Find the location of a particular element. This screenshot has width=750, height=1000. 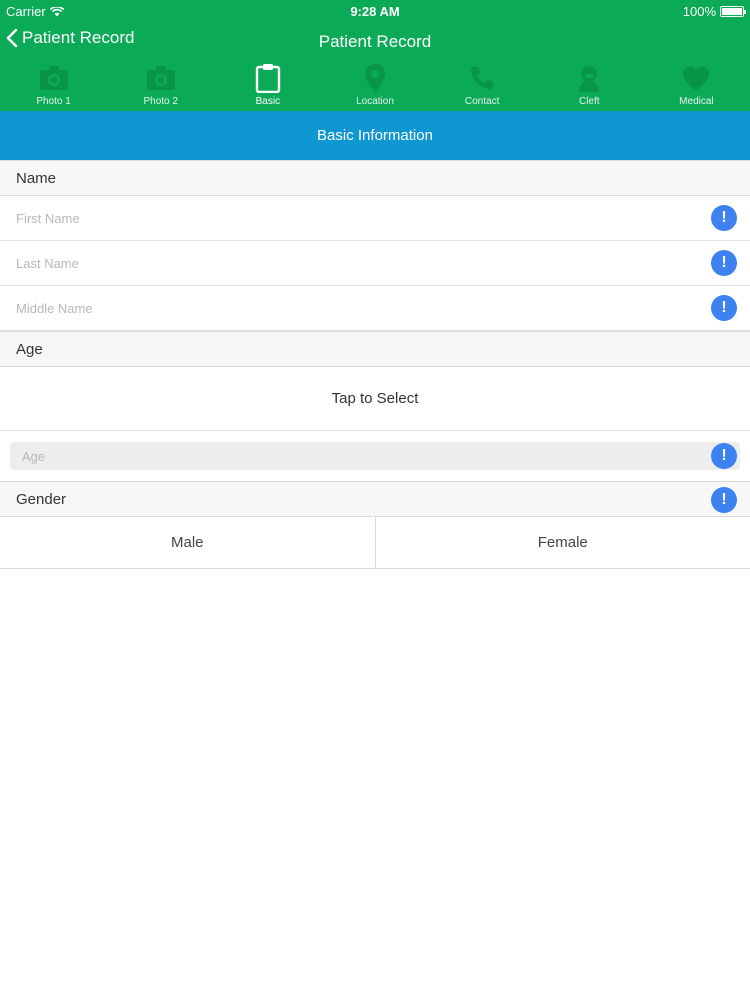

clipboard-icon is located at coordinates (268, 78).